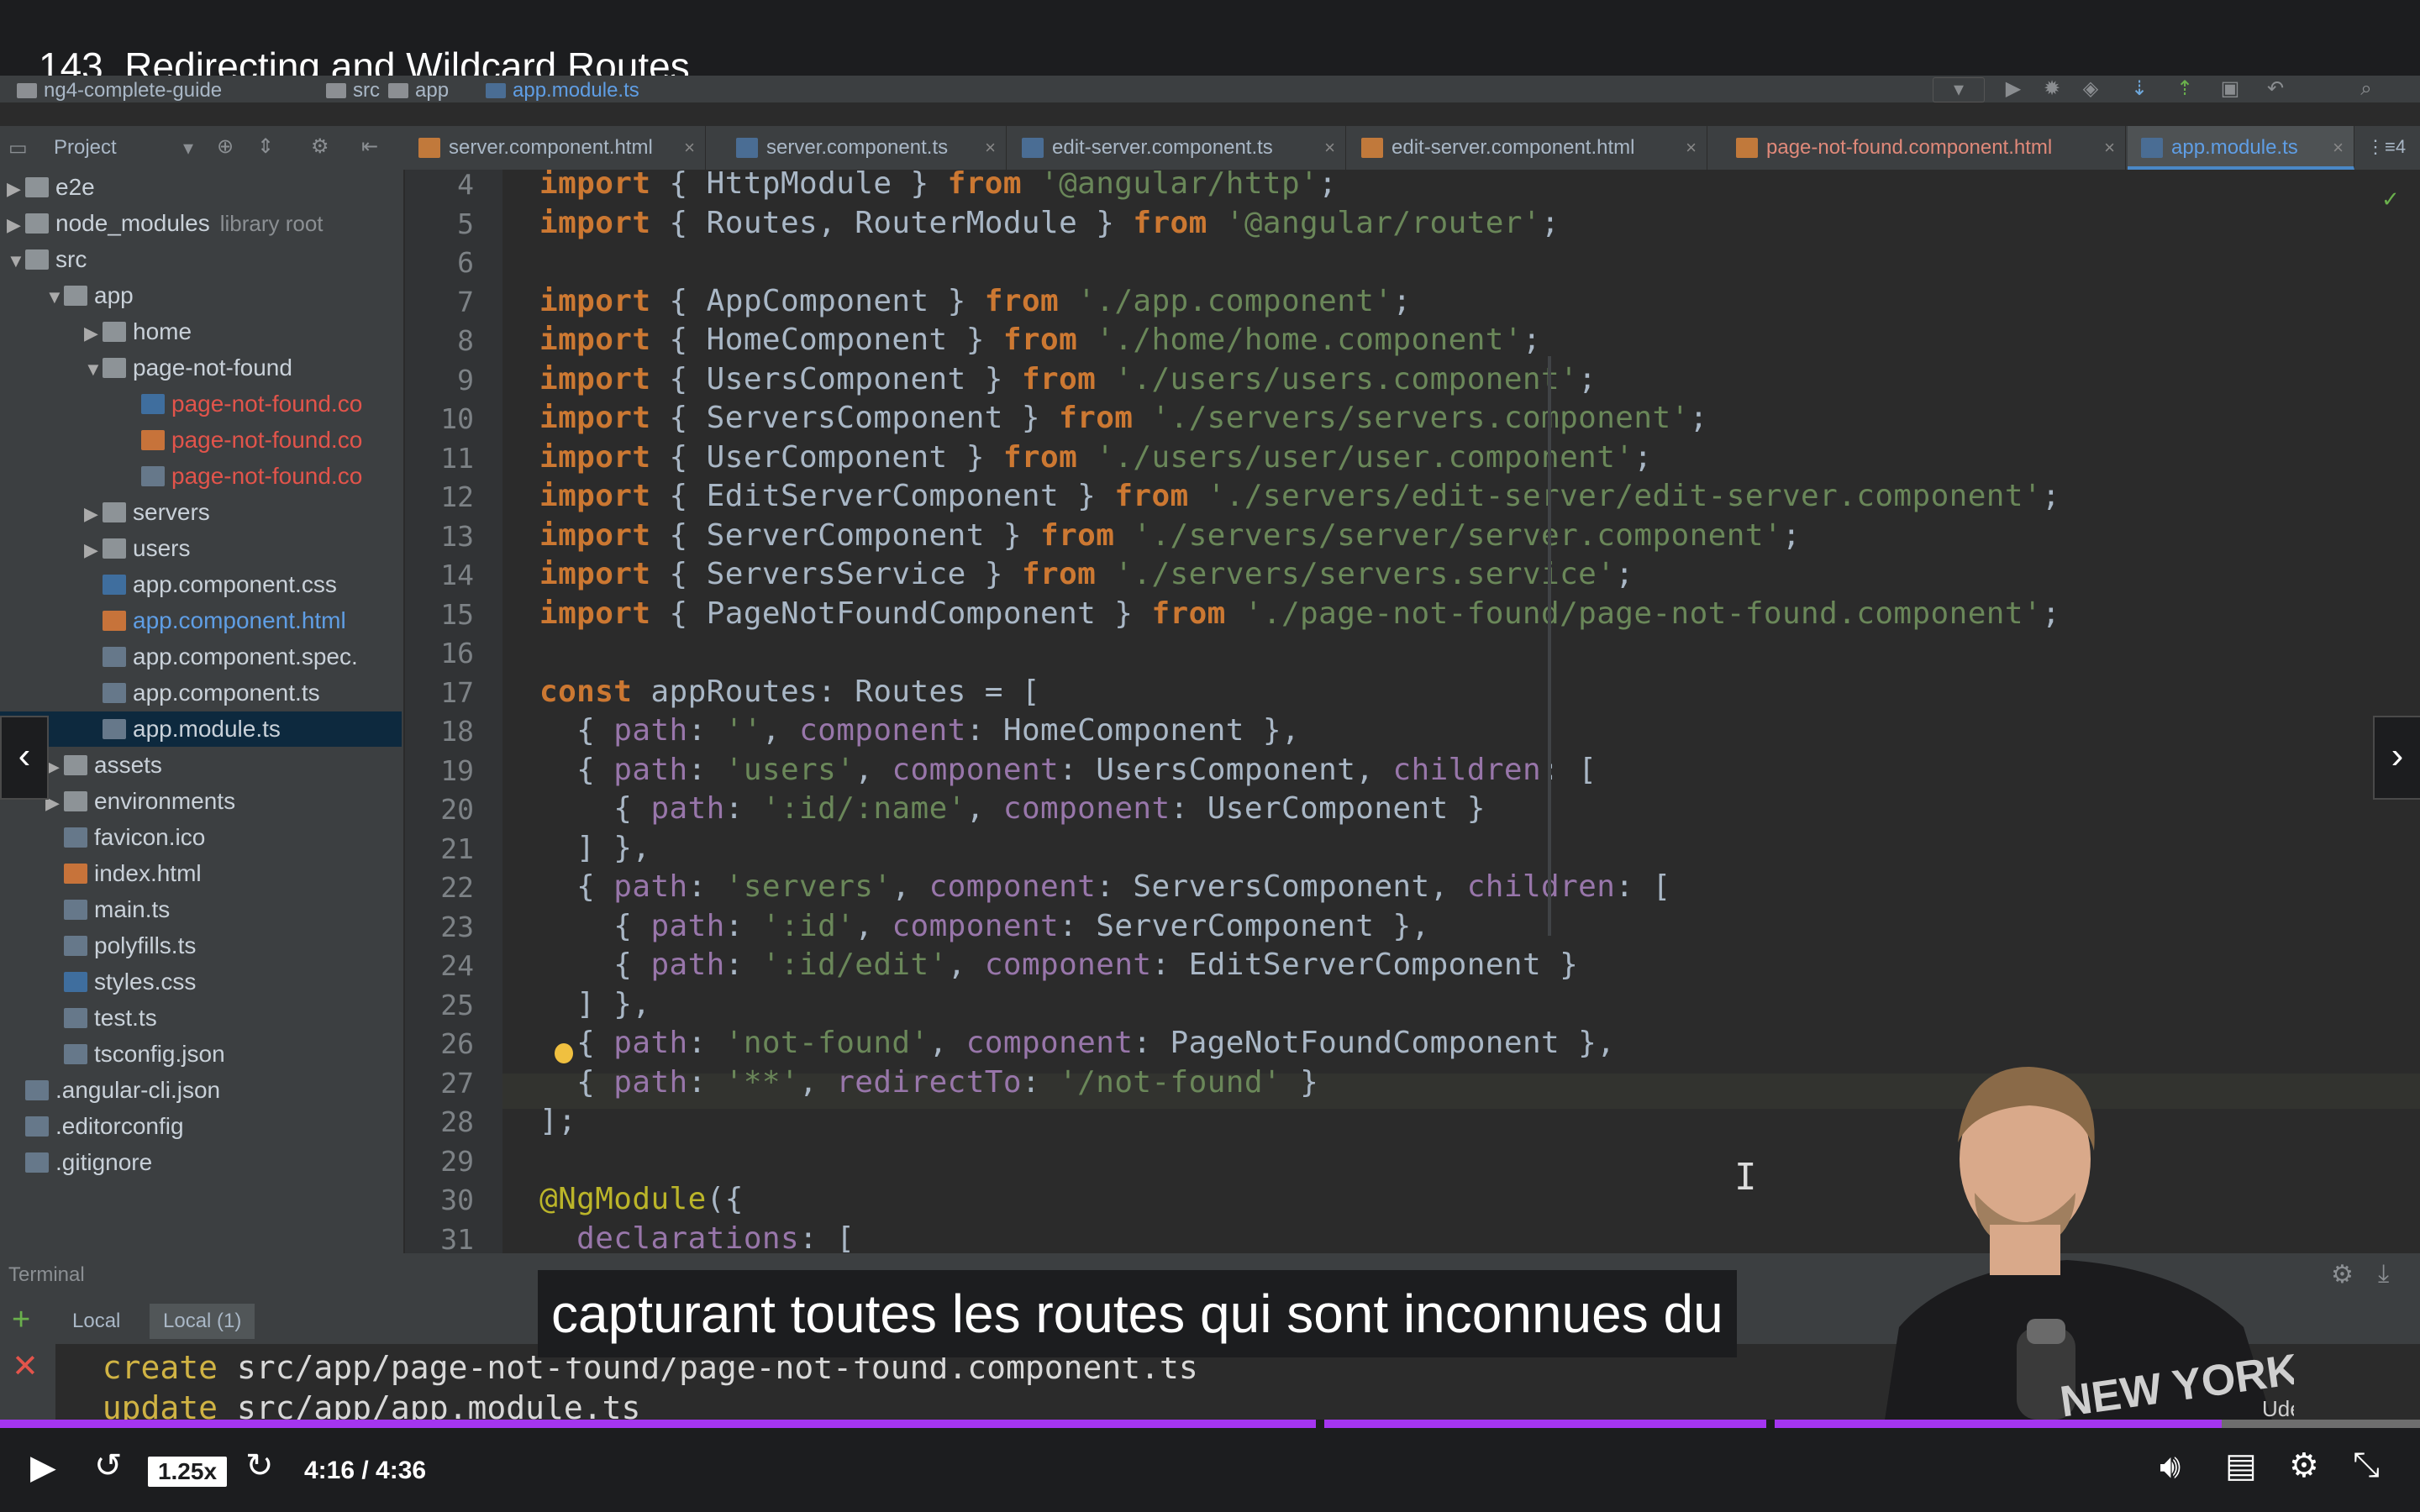 This screenshot has height=1512, width=2420. I want to click on tree-item: .angular-cli.json, so click(110, 1090).